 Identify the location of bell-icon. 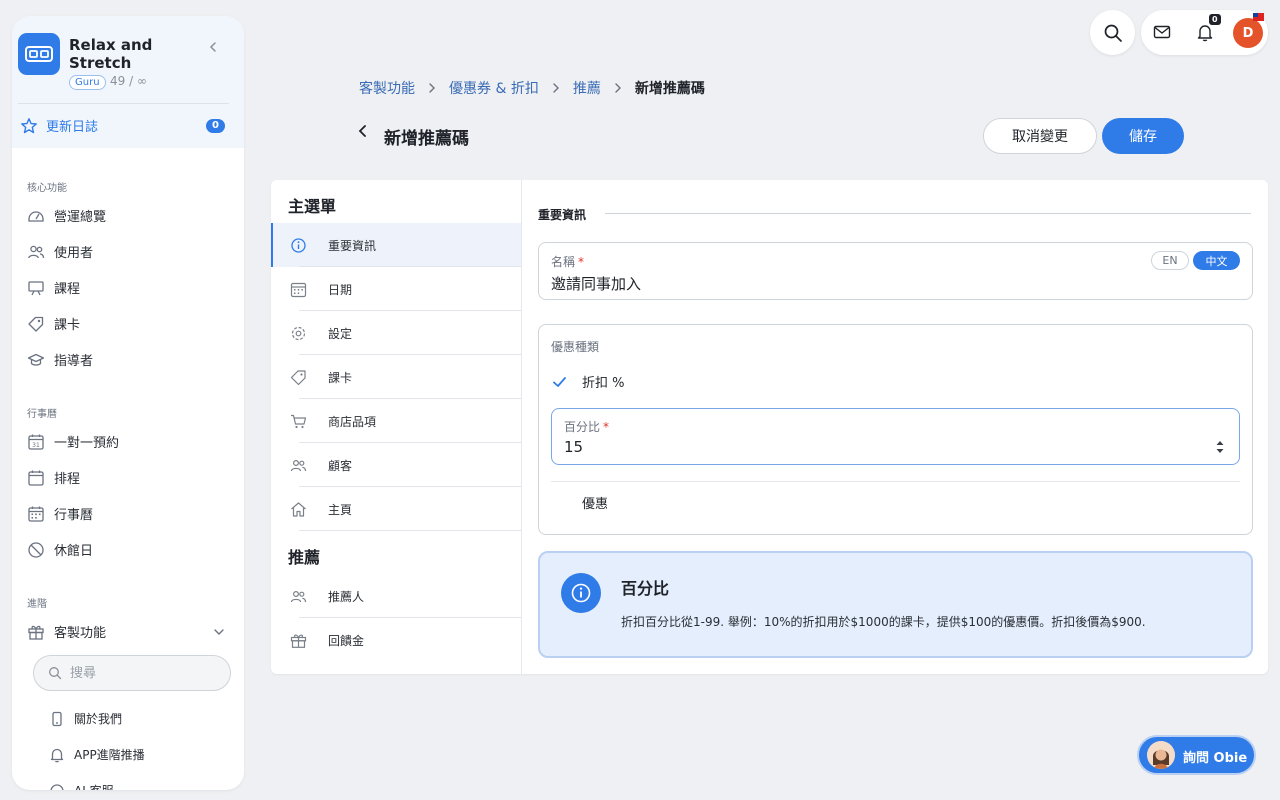
(57, 755).